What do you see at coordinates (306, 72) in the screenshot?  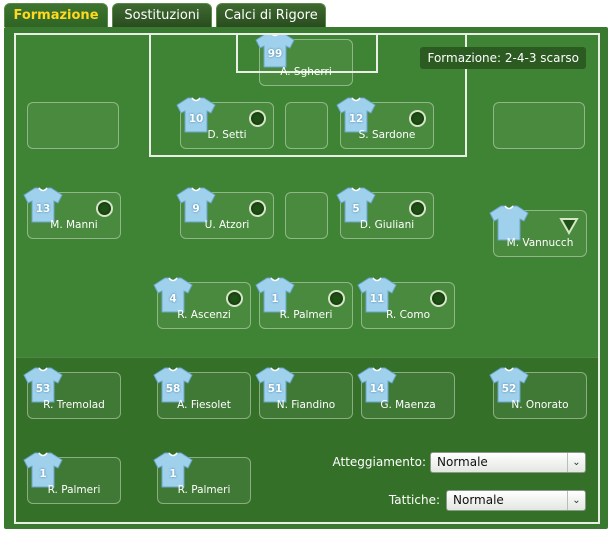 I see `player-name: A. Sgherri` at bounding box center [306, 72].